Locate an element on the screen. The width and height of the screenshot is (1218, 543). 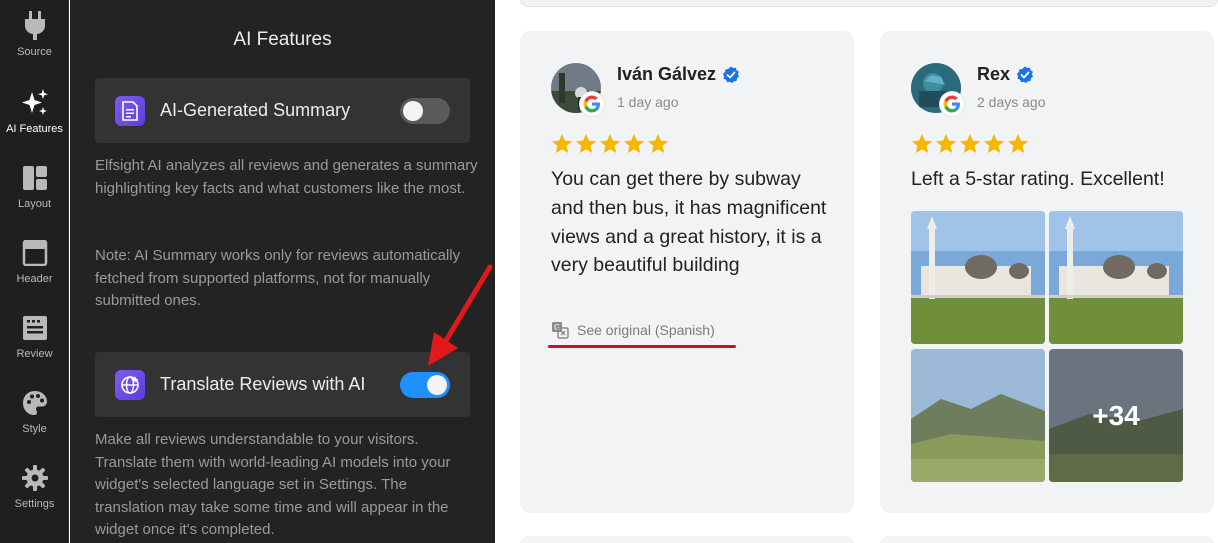
sidebar-item-style: Style is located at coordinates (34, 412).